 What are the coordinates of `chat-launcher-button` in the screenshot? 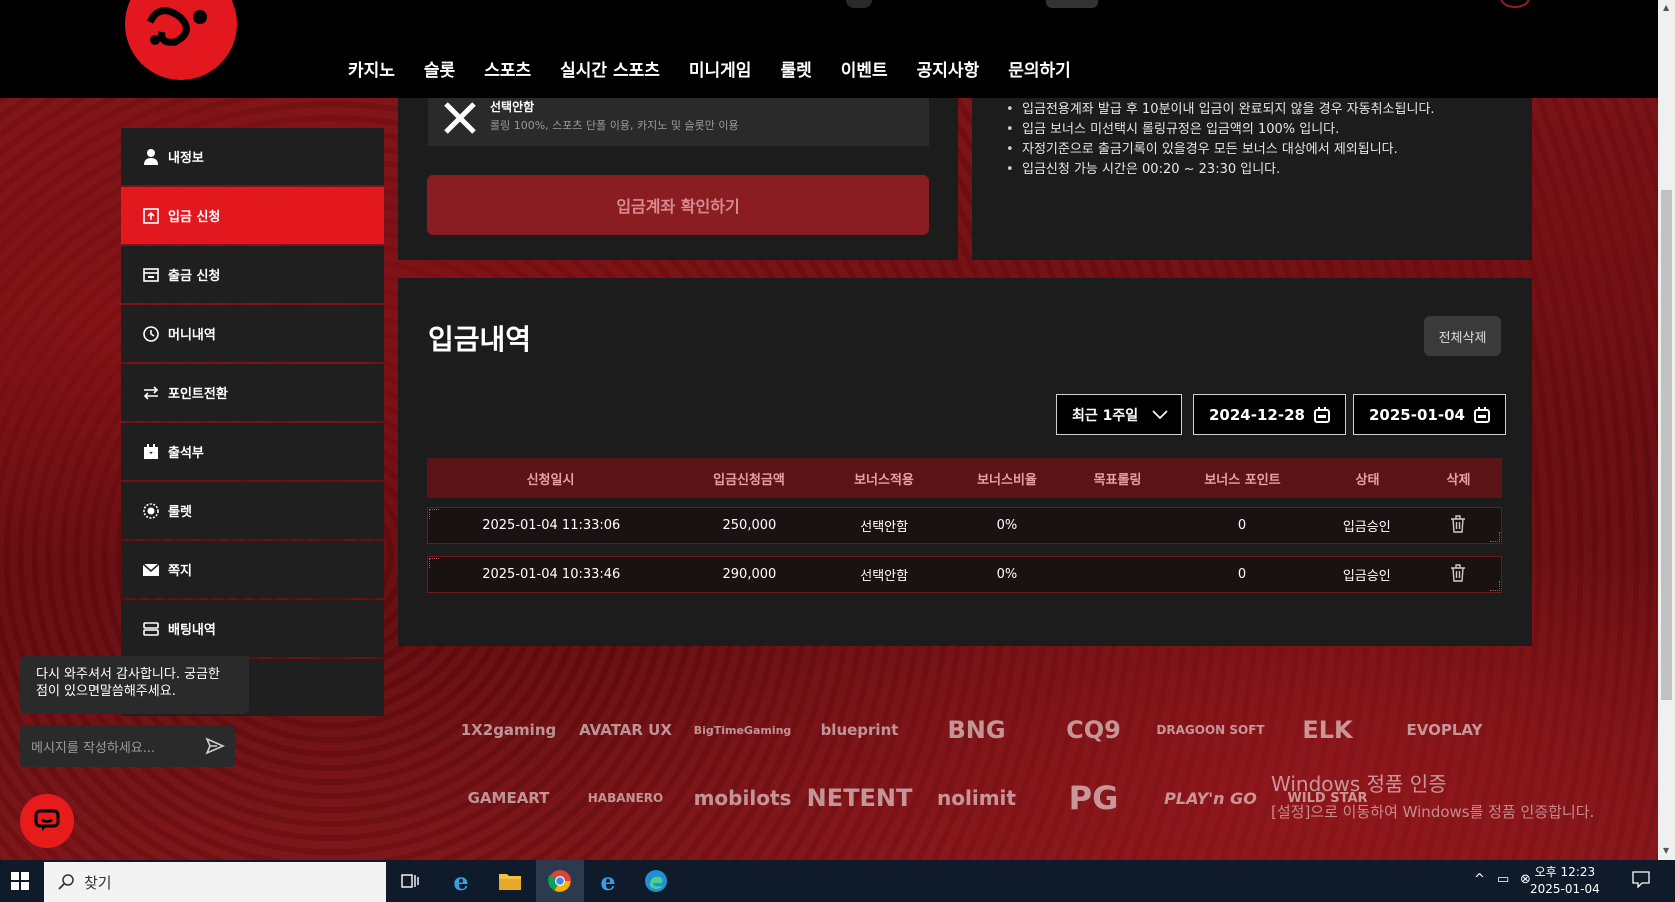 It's located at (47, 821).